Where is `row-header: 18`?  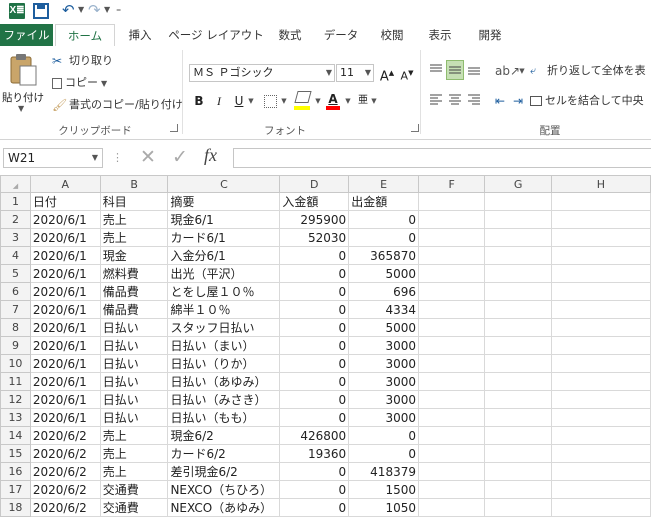
row-header: 18 is located at coordinates (15, 507).